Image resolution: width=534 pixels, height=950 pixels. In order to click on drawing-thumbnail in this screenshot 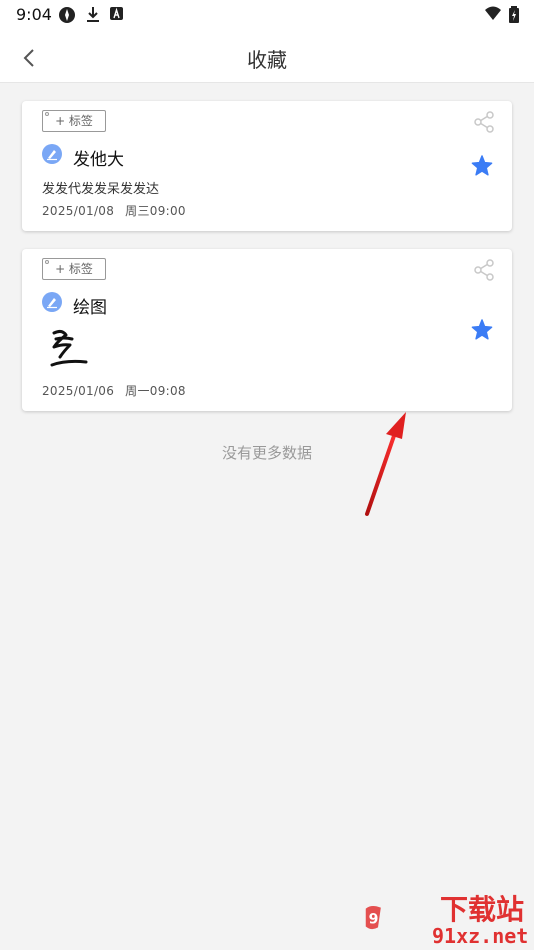, I will do `click(69, 348)`.